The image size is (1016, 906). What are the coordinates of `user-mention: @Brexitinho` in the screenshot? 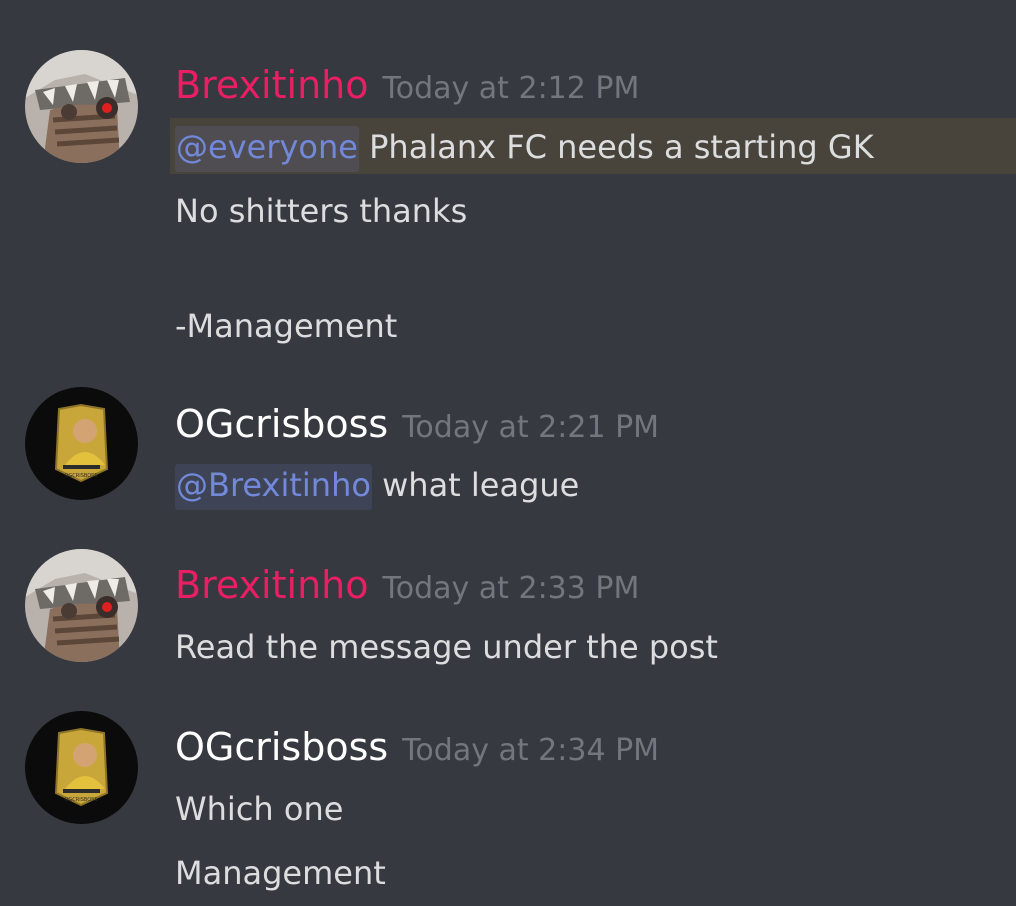 It's located at (273, 487).